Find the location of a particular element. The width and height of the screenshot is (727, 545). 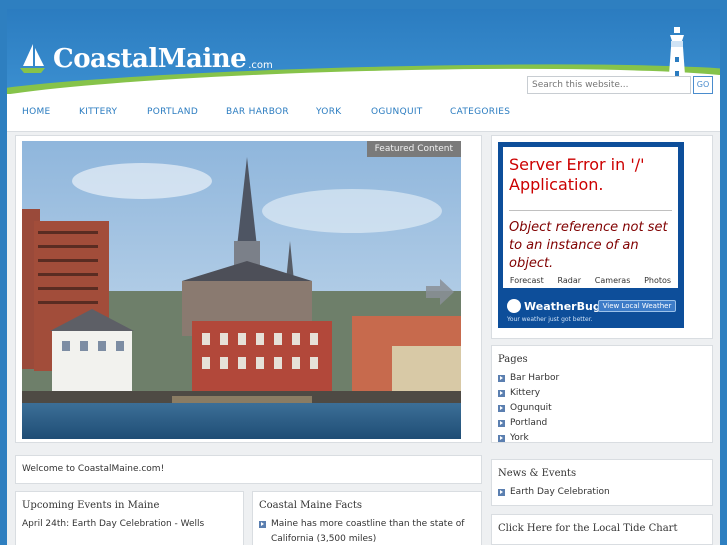

page-link-portland: Portland is located at coordinates (528, 423).